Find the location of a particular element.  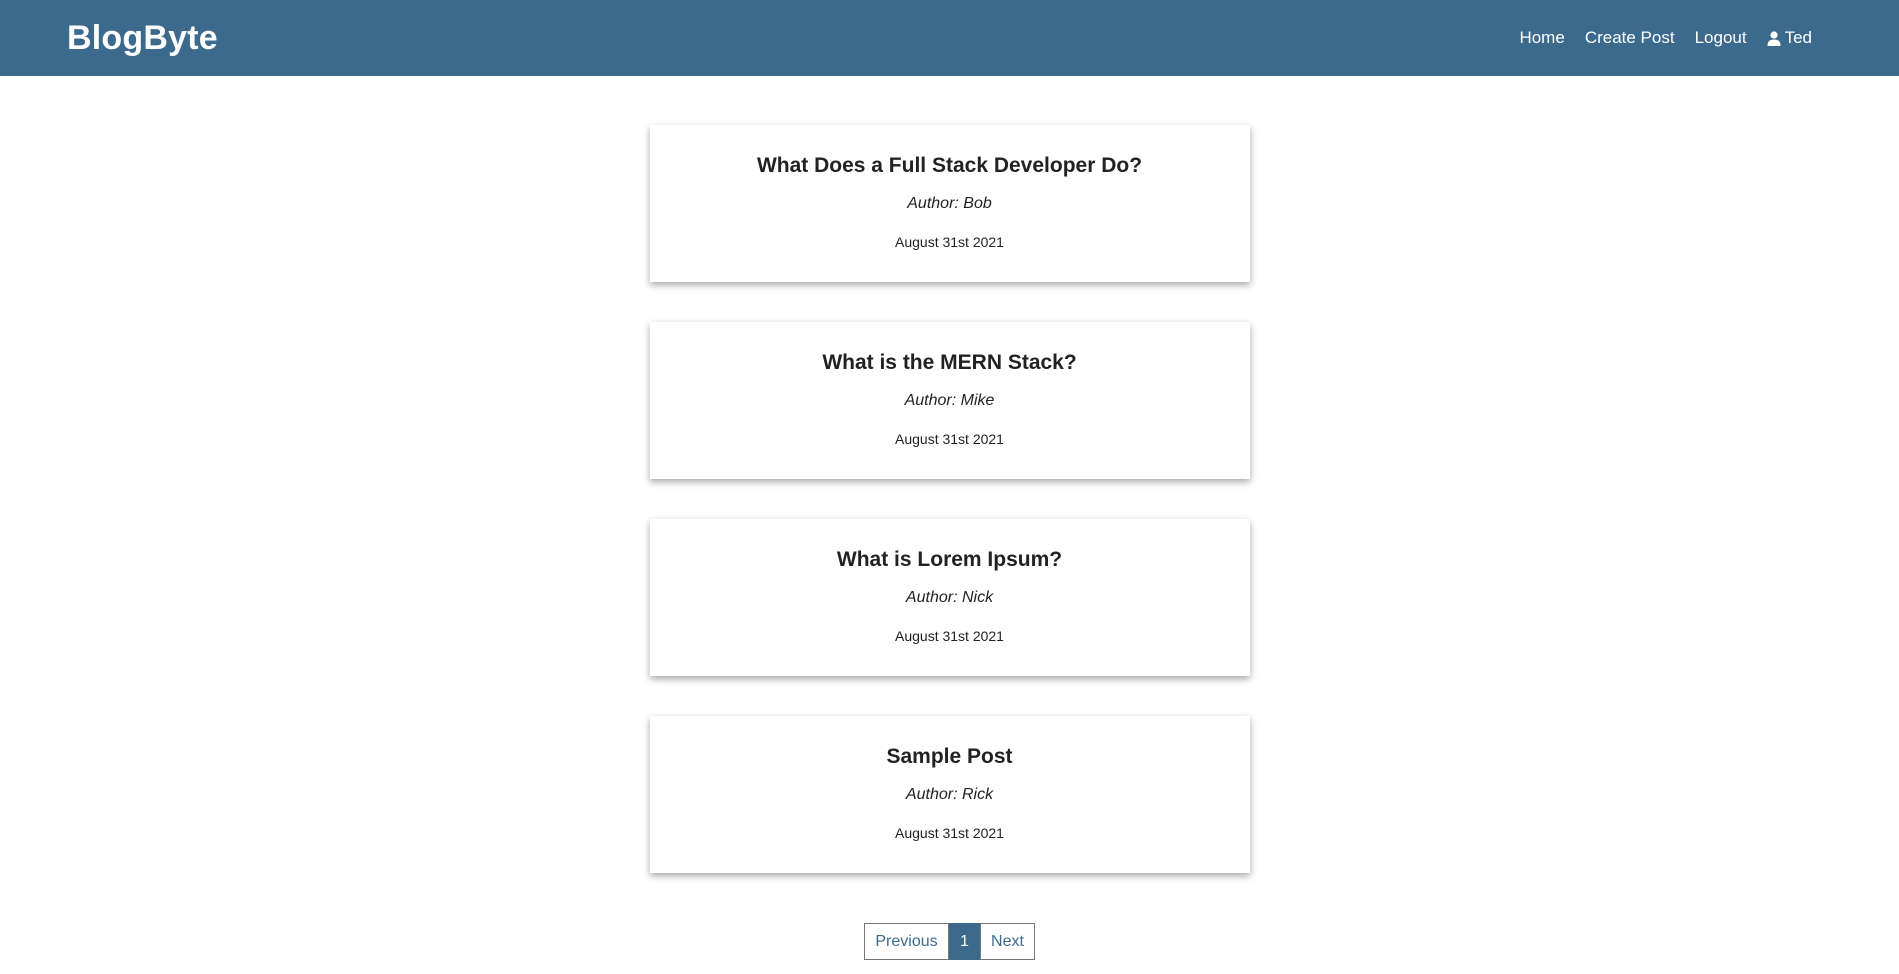

post-author: Author: Mike is located at coordinates (949, 400).